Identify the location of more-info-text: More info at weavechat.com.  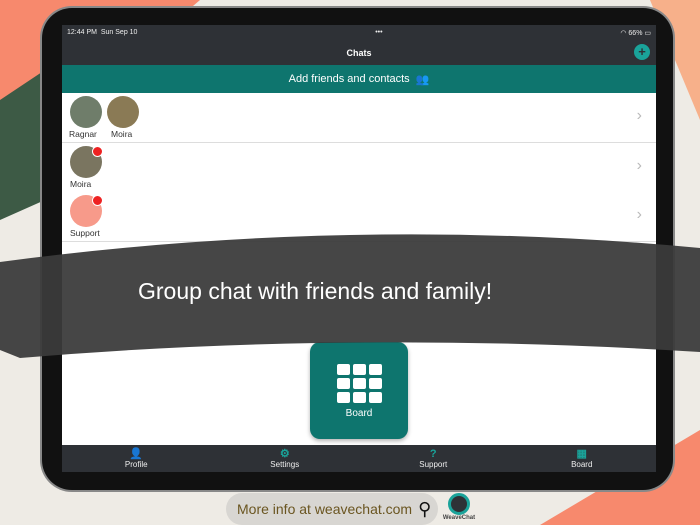
(325, 509).